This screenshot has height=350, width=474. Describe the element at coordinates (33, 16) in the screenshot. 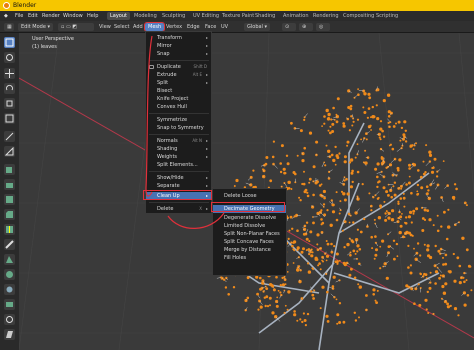

I see `menu-edit: Edit` at that location.